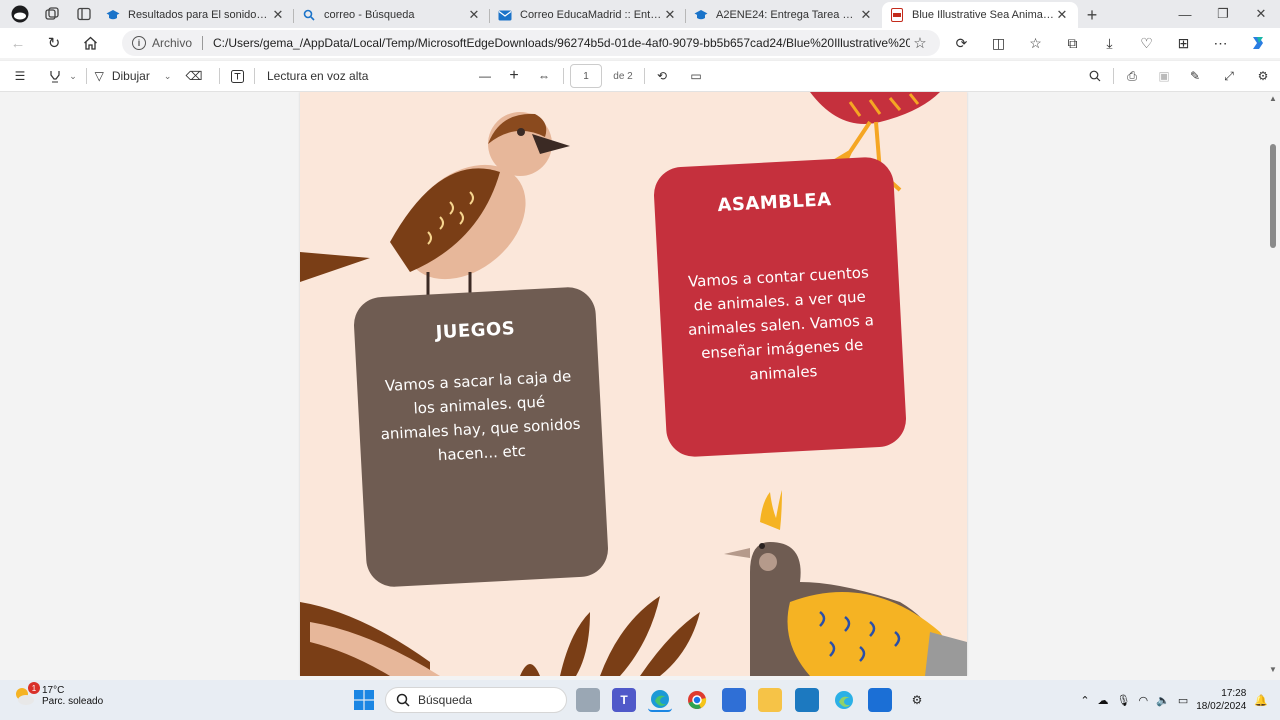 This screenshot has height=720, width=1280. Describe the element at coordinates (1273, 384) in the screenshot. I see `vertical-scrollbar: ▲ ▼` at that location.